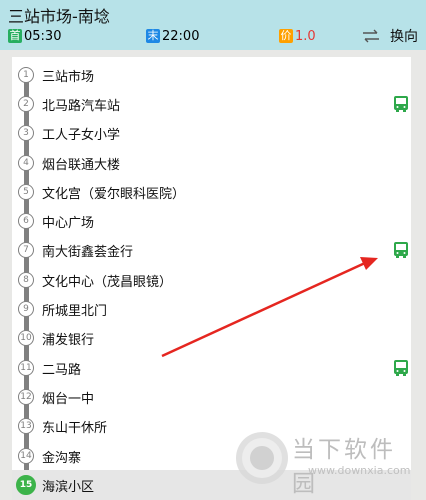 The height and width of the screenshot is (500, 426). I want to click on watermark-url: www.downxia.com, so click(359, 470).